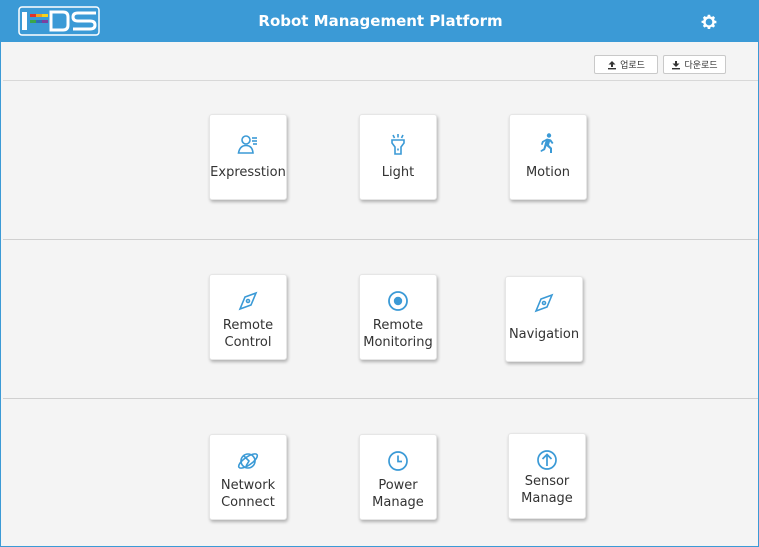 The height and width of the screenshot is (547, 759). I want to click on target-icon, so click(398, 301).